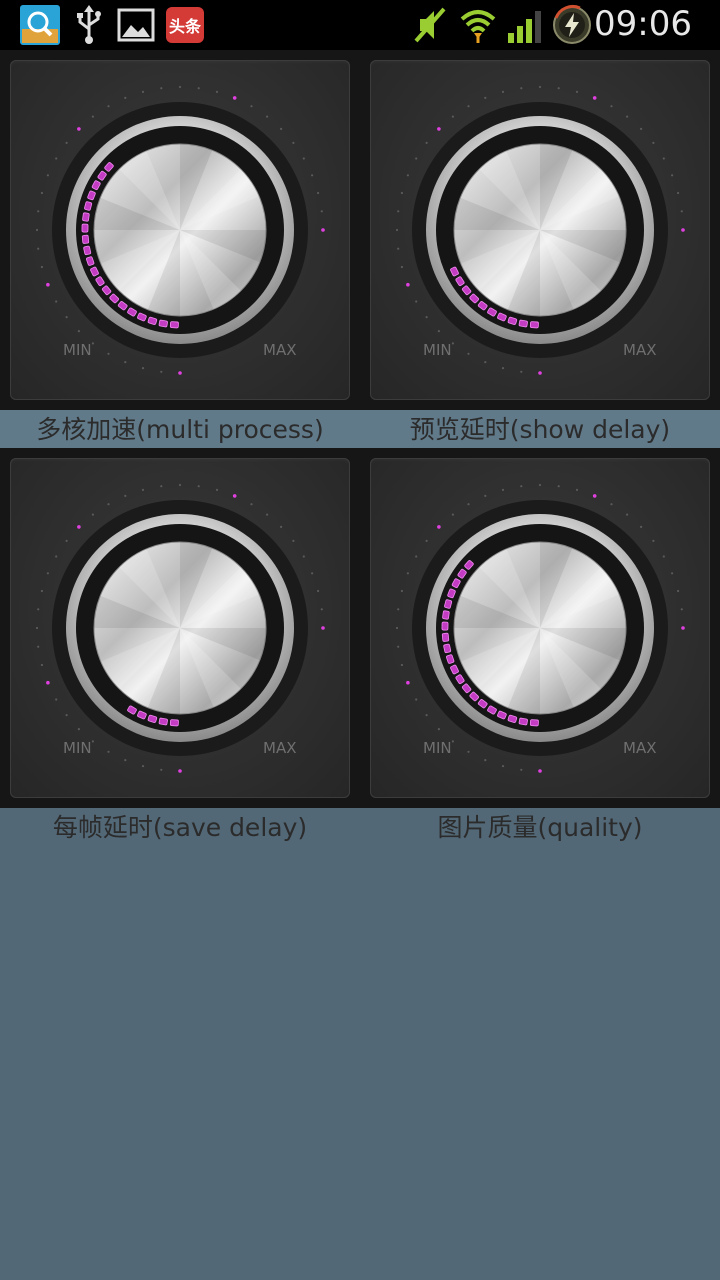  Describe the element at coordinates (180, 429) in the screenshot. I see `caption-multi-process: 多核加速(multi process)` at that location.